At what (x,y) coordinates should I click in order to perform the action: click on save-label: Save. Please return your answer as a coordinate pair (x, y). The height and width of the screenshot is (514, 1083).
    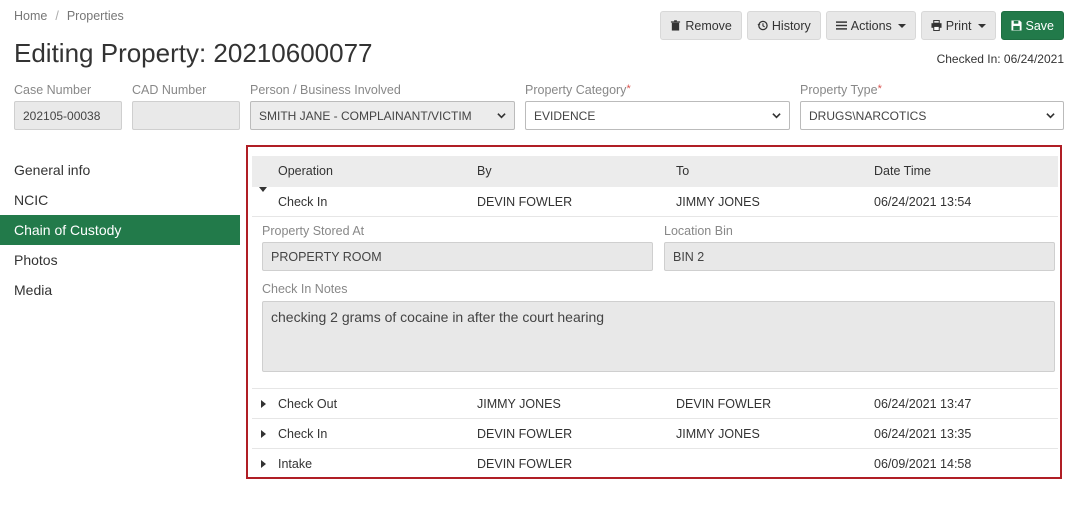
    Looking at the image, I should click on (1040, 25).